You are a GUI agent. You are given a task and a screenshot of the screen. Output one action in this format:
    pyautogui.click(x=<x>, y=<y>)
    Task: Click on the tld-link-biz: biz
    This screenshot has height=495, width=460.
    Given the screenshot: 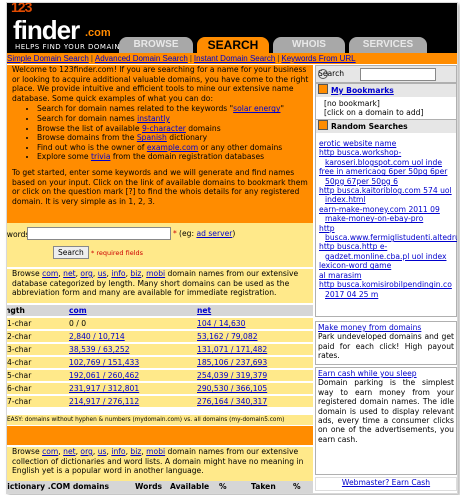 What is the action you would take?
    pyautogui.click(x=135, y=273)
    